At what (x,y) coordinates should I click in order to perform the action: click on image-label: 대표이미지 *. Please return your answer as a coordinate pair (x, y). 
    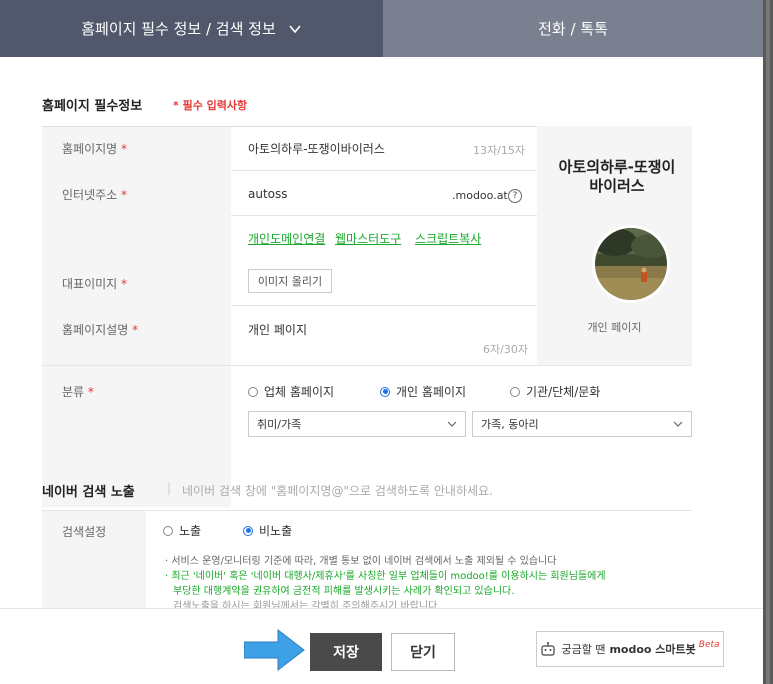
    Looking at the image, I should click on (95, 284).